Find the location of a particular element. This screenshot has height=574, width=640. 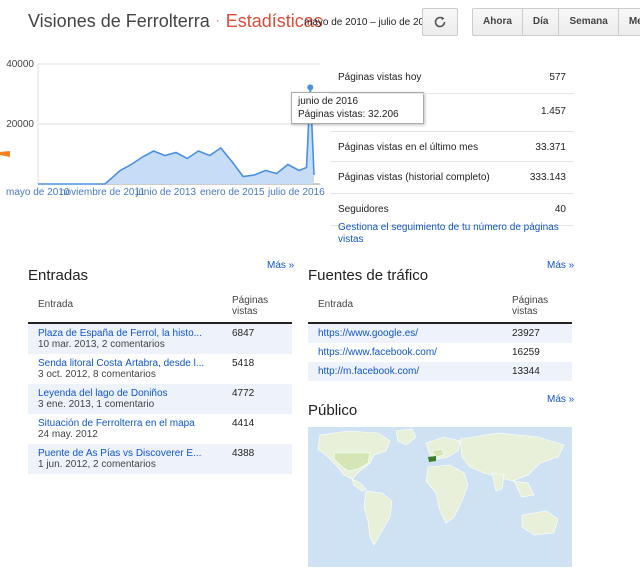

table-row: https://www.facebook.com/ 16259 is located at coordinates (440, 352).